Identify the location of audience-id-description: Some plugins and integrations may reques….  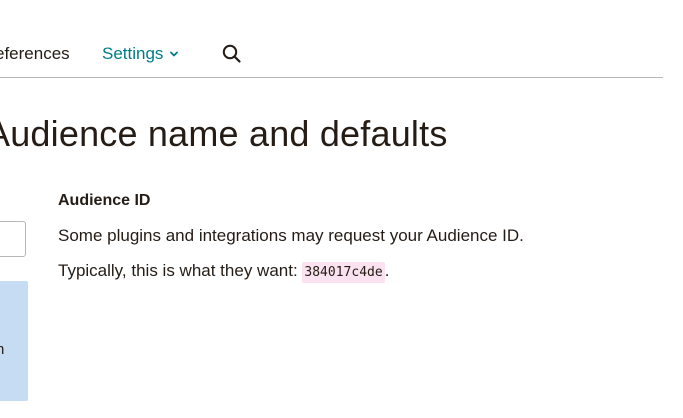
(291, 235).